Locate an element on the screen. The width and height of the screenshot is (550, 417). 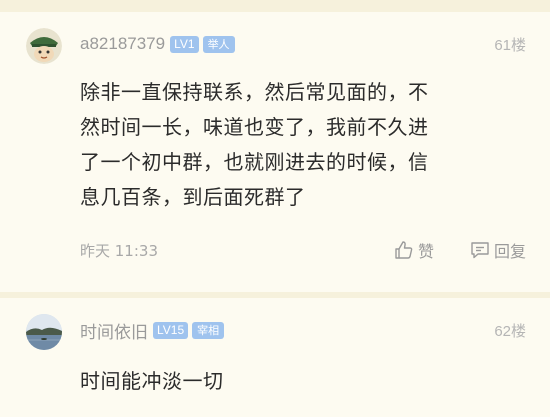
comment-text: 时间能冲淡一切 is located at coordinates (303, 381).